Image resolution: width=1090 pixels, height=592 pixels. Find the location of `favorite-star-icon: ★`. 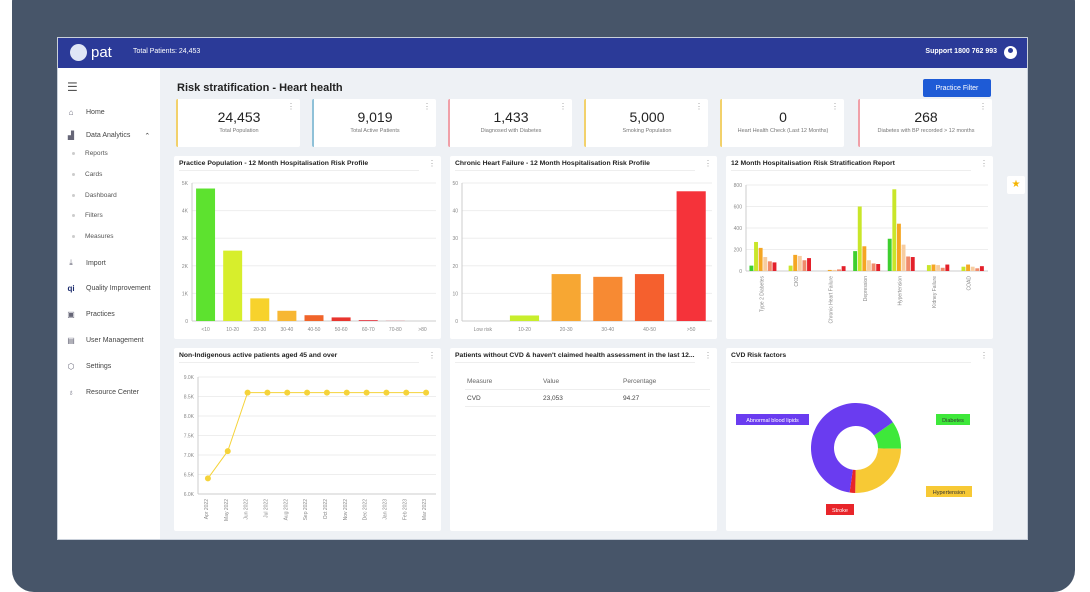

favorite-star-icon: ★ is located at coordinates (1016, 185).